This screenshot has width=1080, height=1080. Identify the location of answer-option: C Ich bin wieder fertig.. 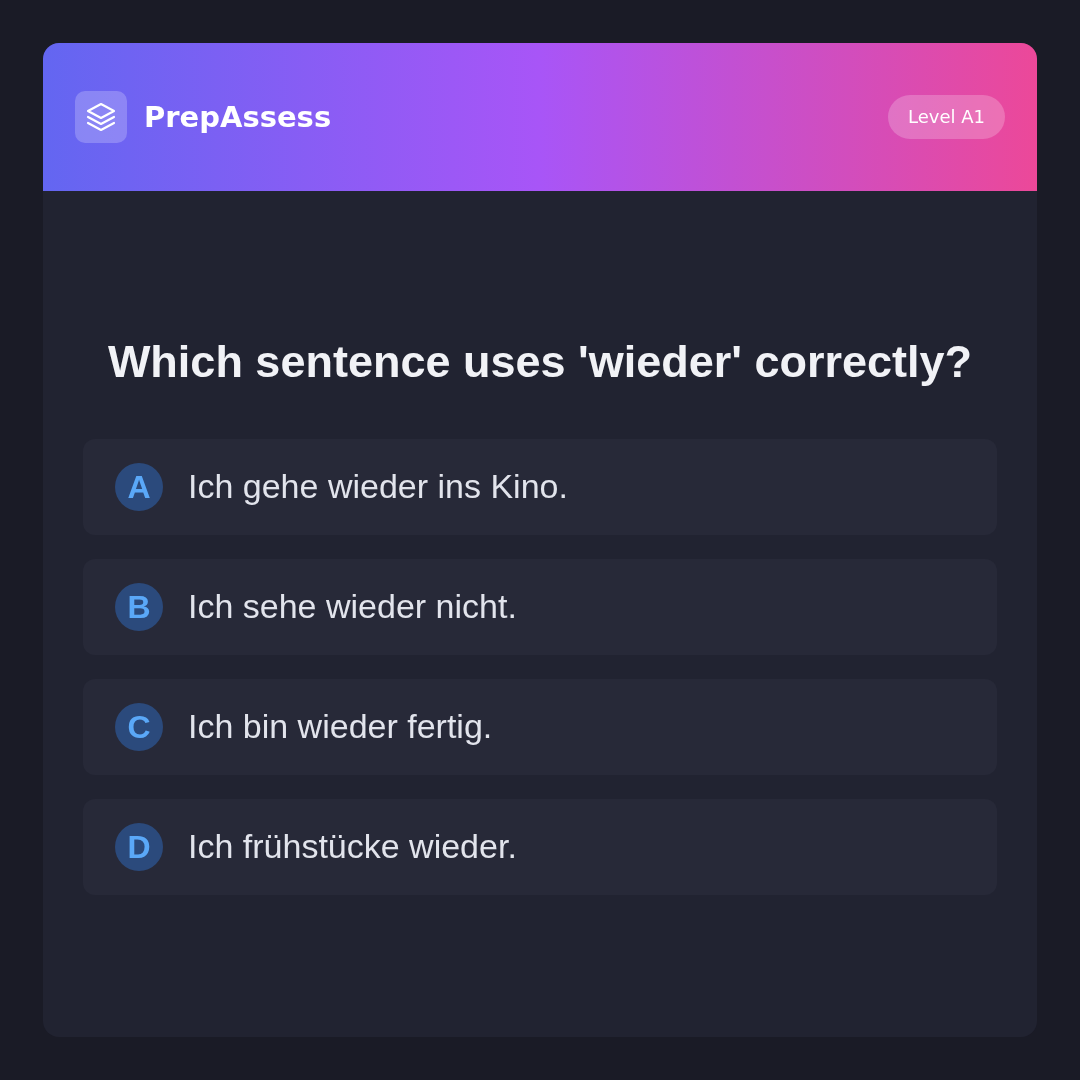
(540, 726).